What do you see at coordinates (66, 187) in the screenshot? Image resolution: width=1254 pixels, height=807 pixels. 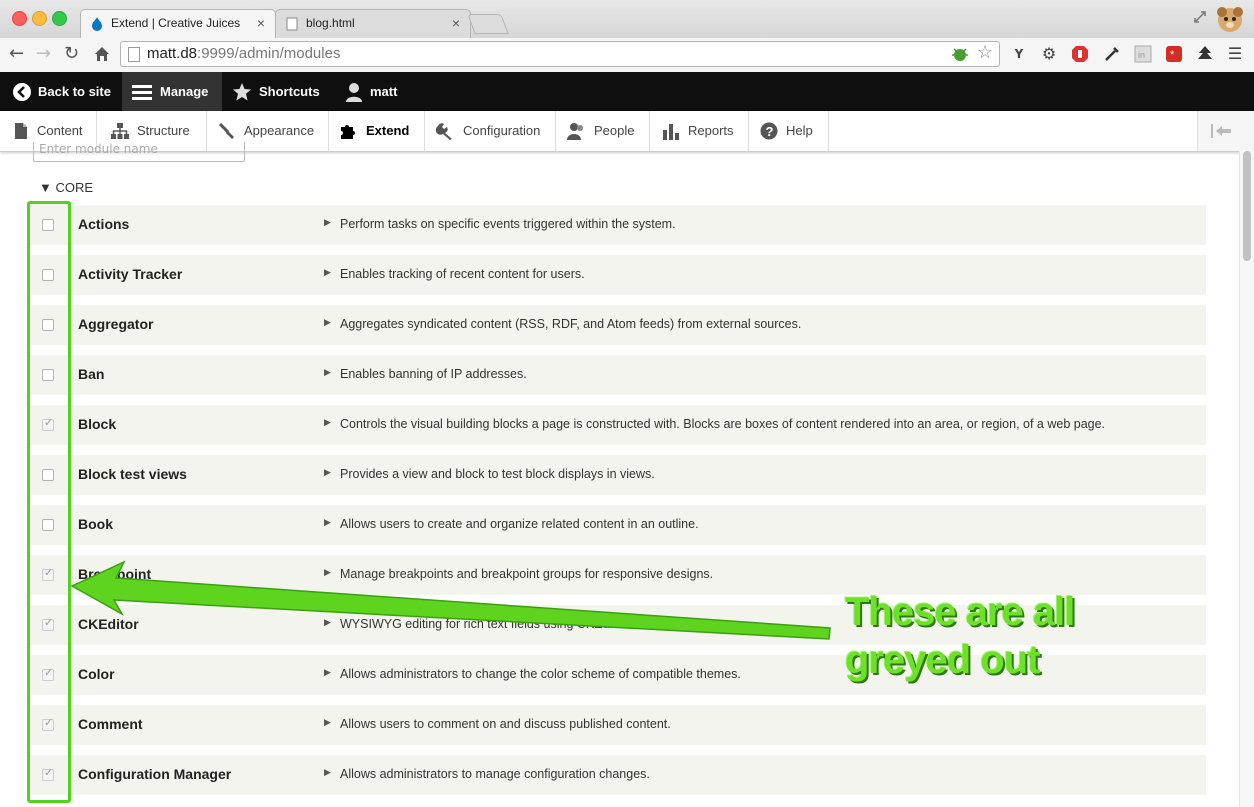 I see `core-section-toggle: ▼ CORE` at bounding box center [66, 187].